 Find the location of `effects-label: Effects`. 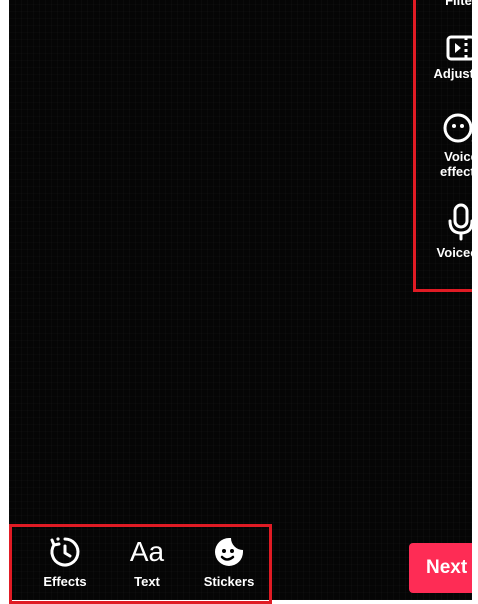

effects-label: Effects is located at coordinates (65, 581).